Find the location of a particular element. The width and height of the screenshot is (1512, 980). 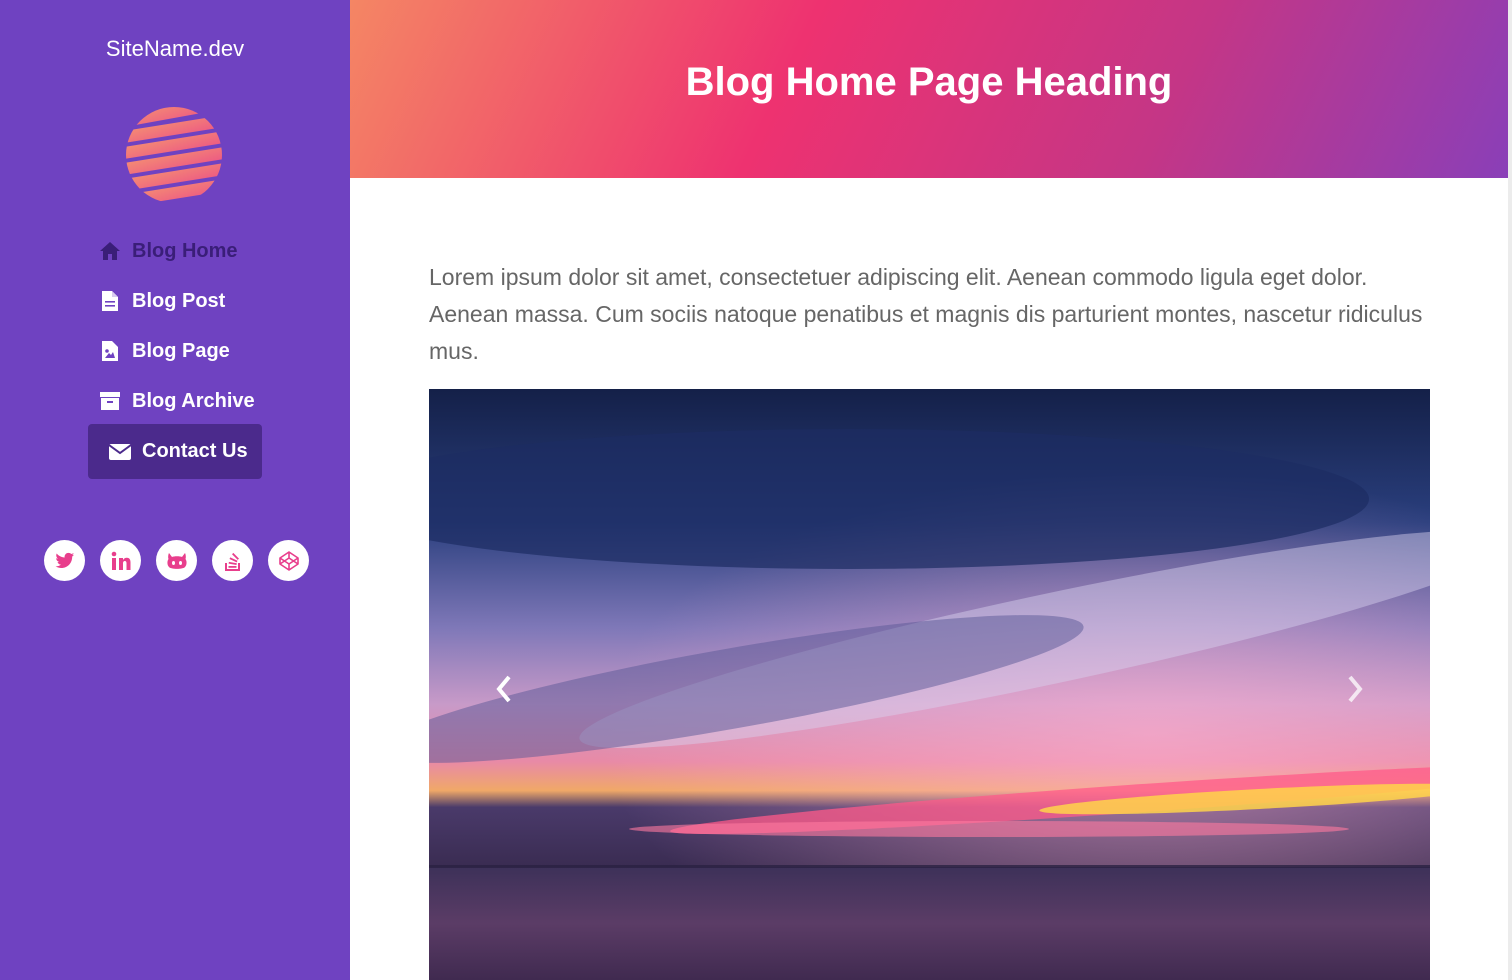

twitter-icon is located at coordinates (64, 560).